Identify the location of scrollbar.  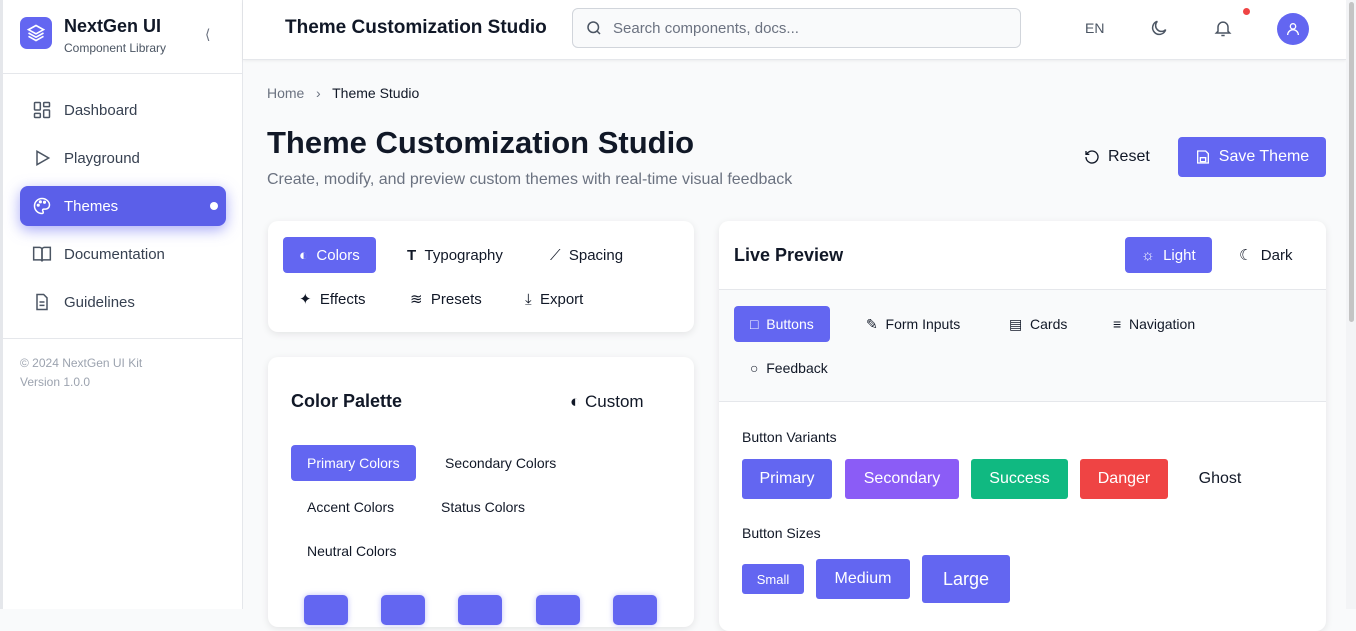
(1351, 304).